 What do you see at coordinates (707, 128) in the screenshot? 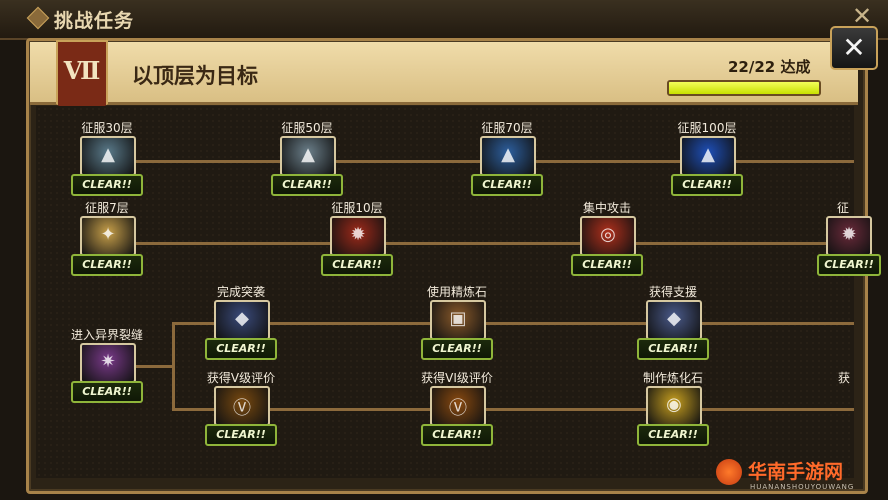
I see `quest-label: 征服100层` at bounding box center [707, 128].